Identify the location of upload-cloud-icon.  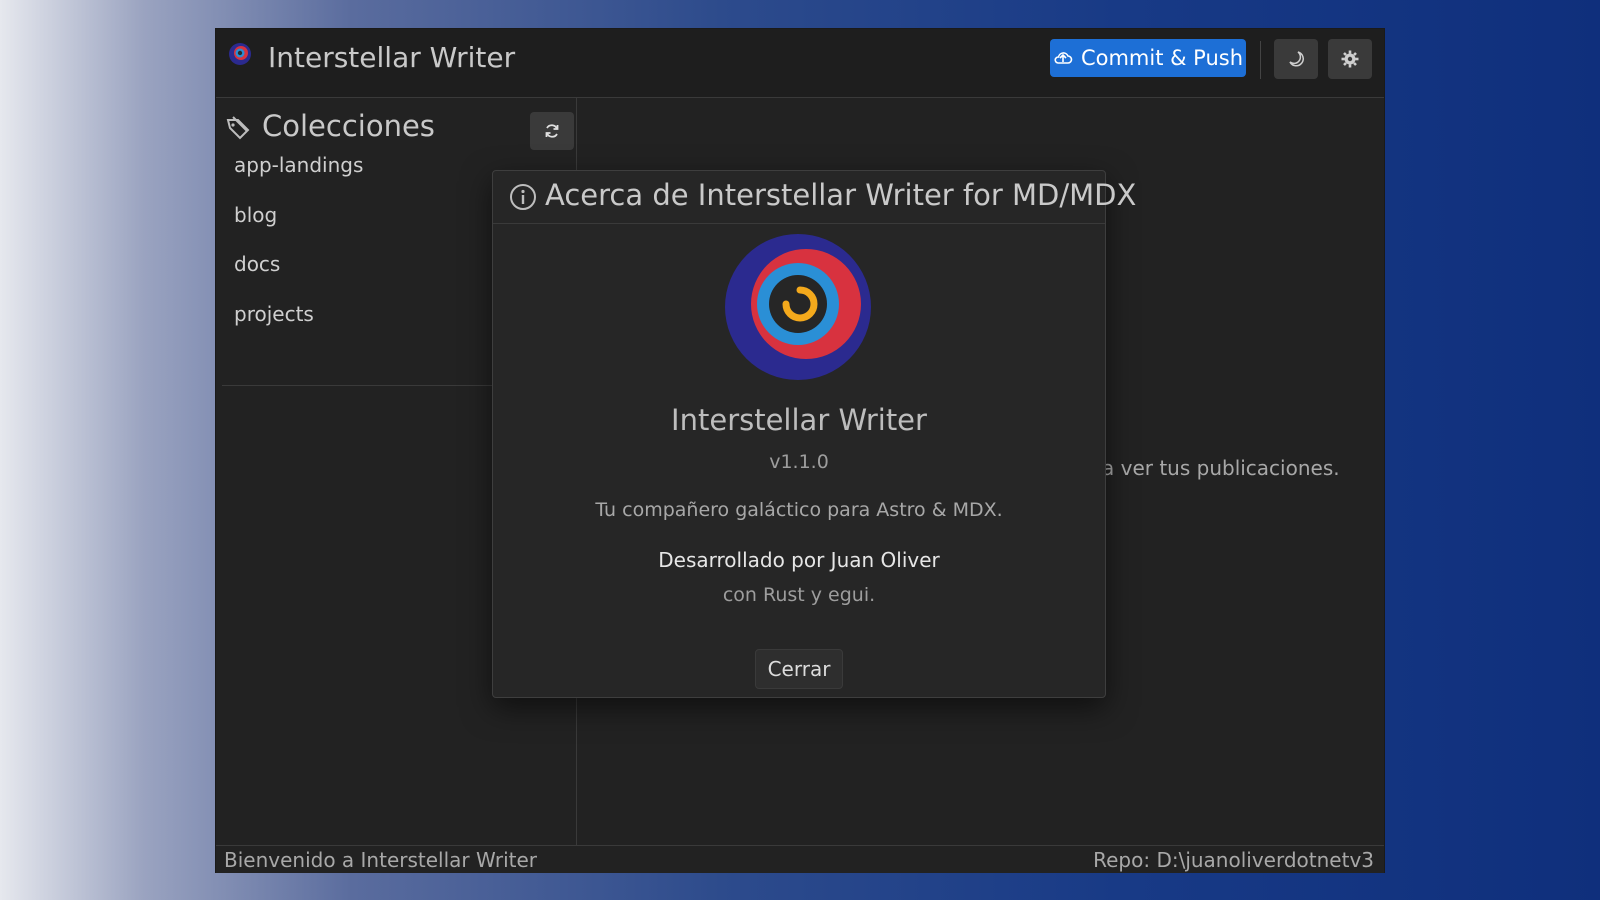
(1063, 58).